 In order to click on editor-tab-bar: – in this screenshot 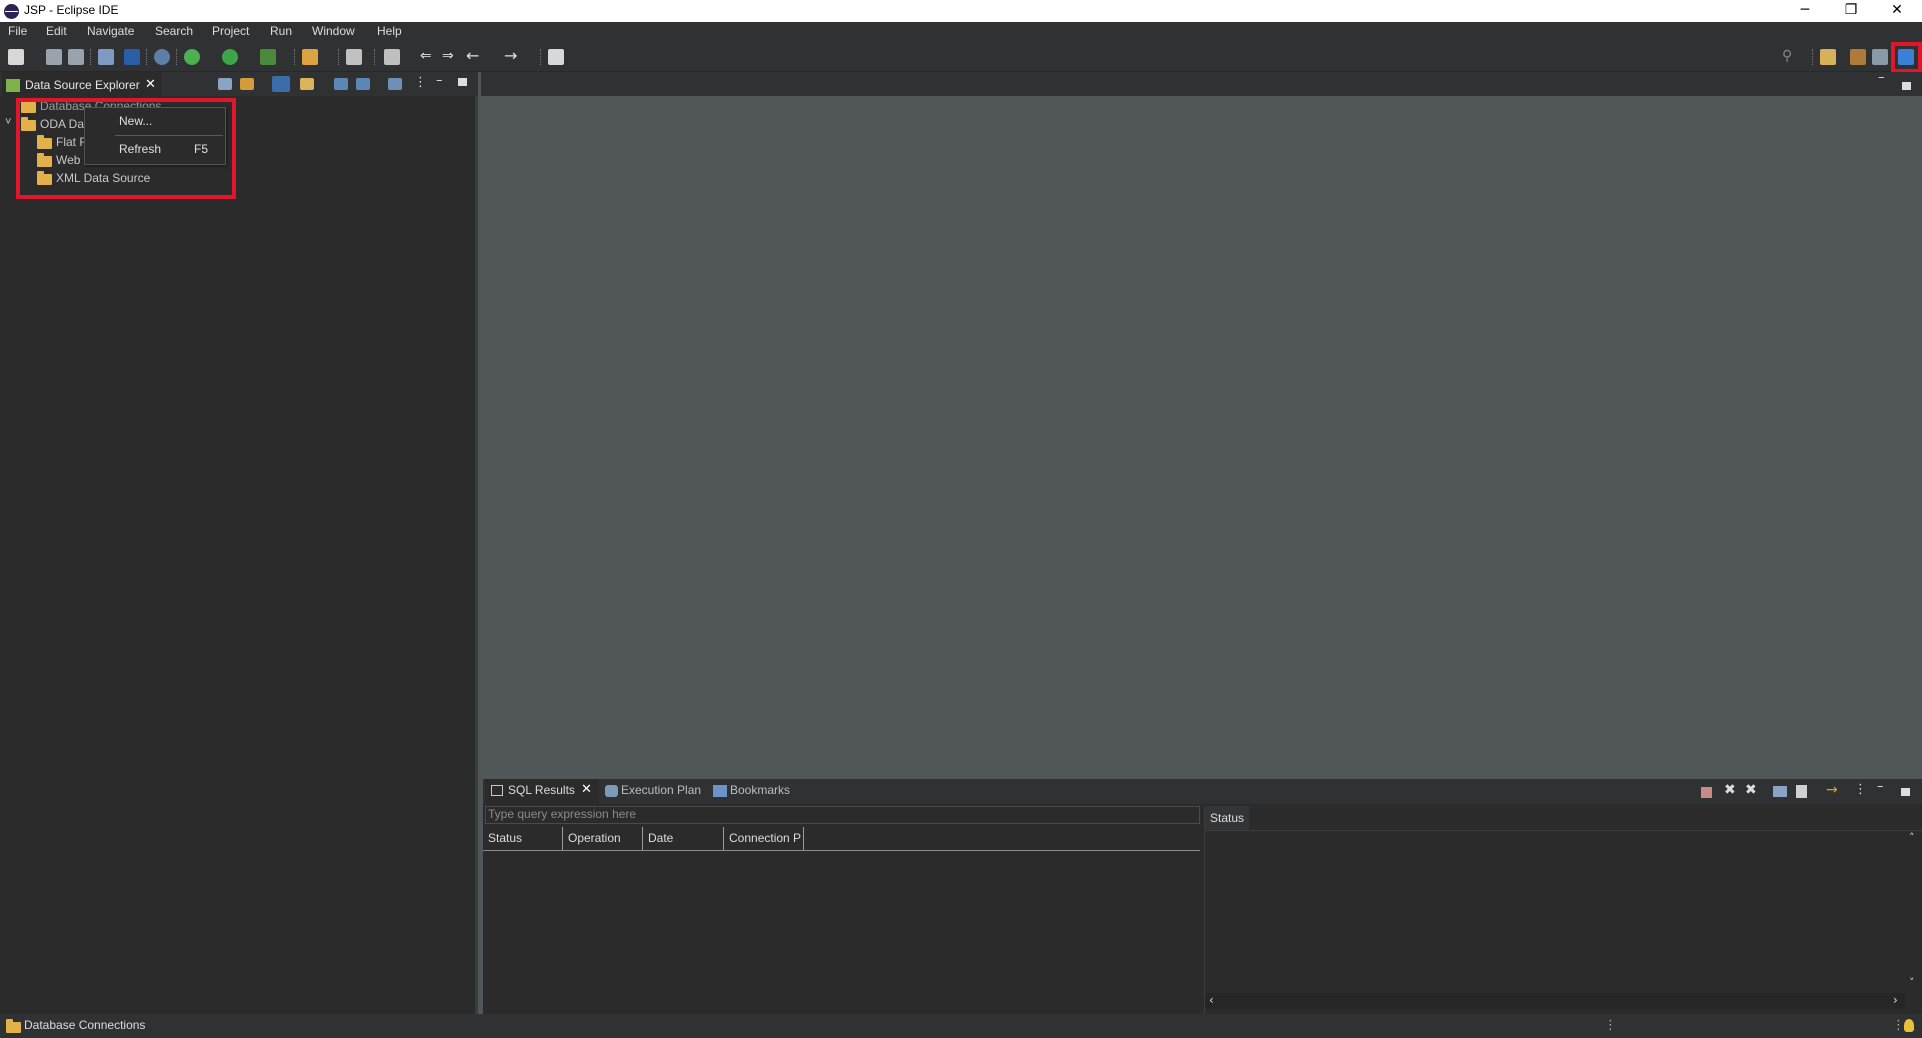, I will do `click(1201, 83)`.